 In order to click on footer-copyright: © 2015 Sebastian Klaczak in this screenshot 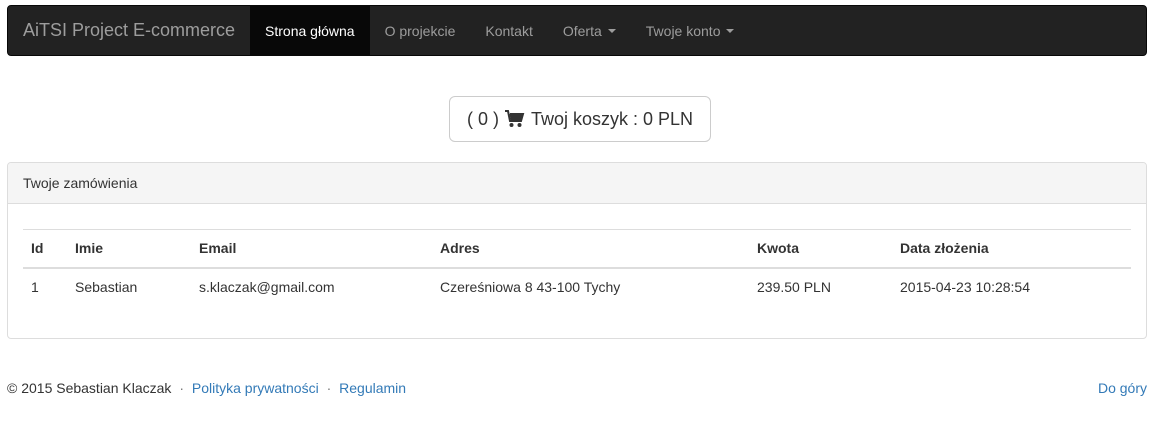, I will do `click(89, 388)`.